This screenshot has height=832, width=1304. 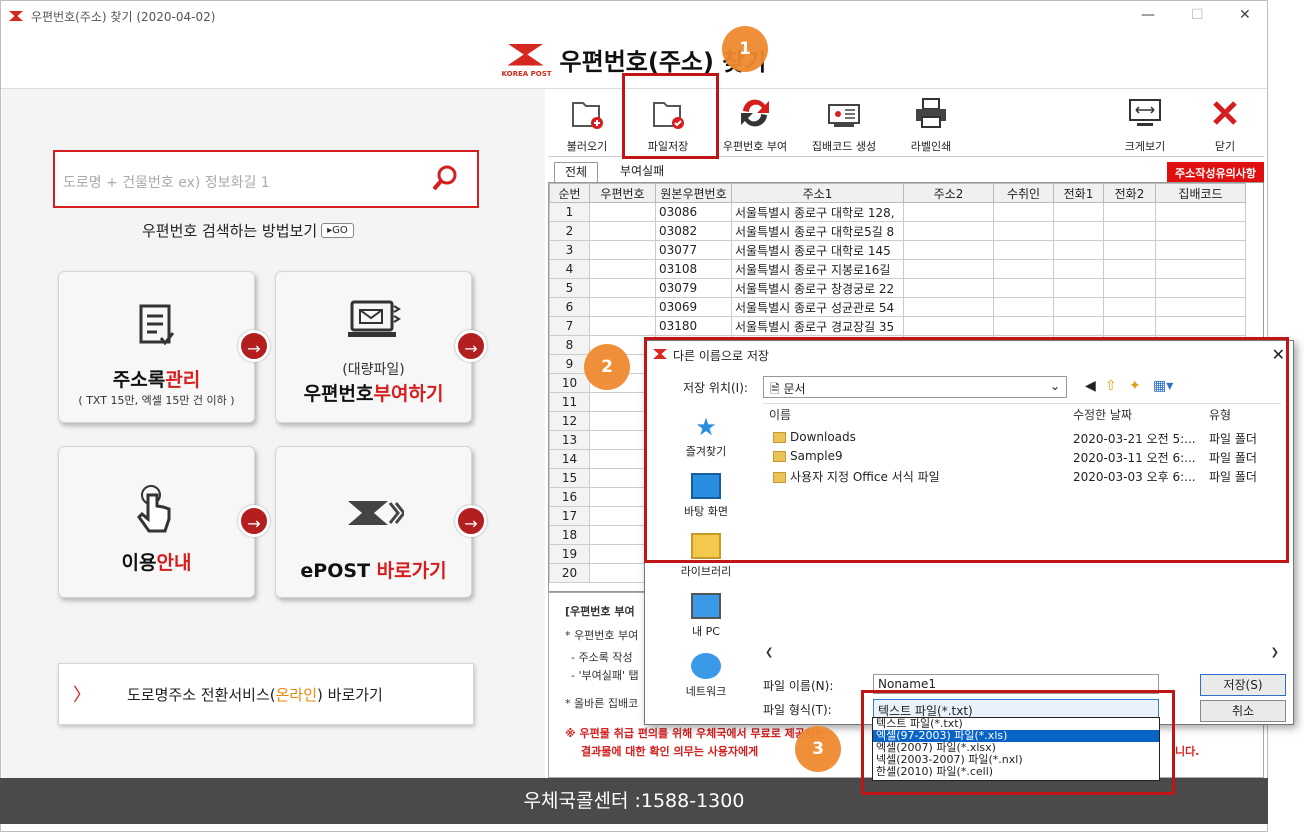 I want to click on maximize-button: ☐, so click(x=1197, y=15).